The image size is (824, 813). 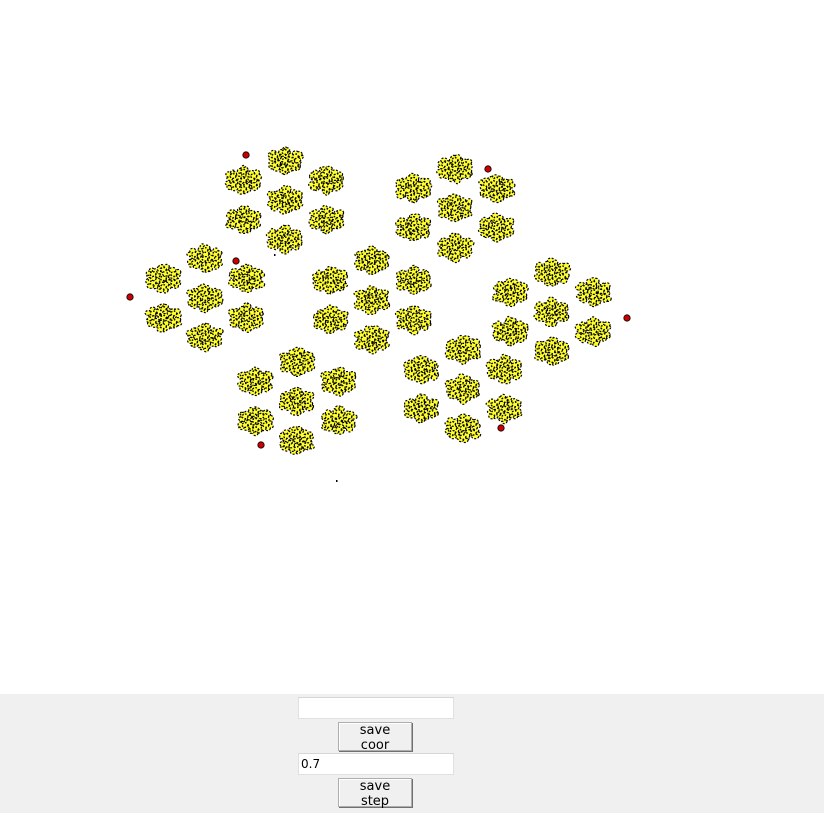 I want to click on control-panel: save coor save step, so click(x=412, y=753).